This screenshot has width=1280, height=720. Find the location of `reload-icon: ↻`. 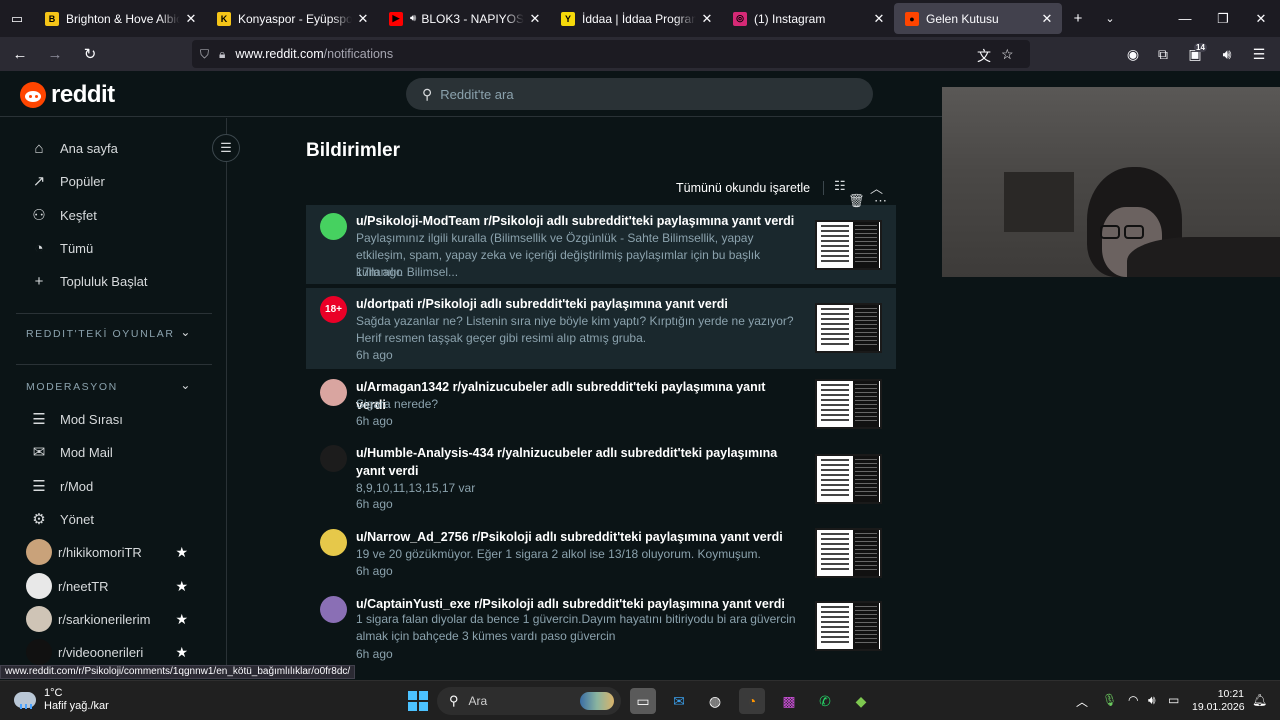

reload-icon: ↻ is located at coordinates (90, 54).